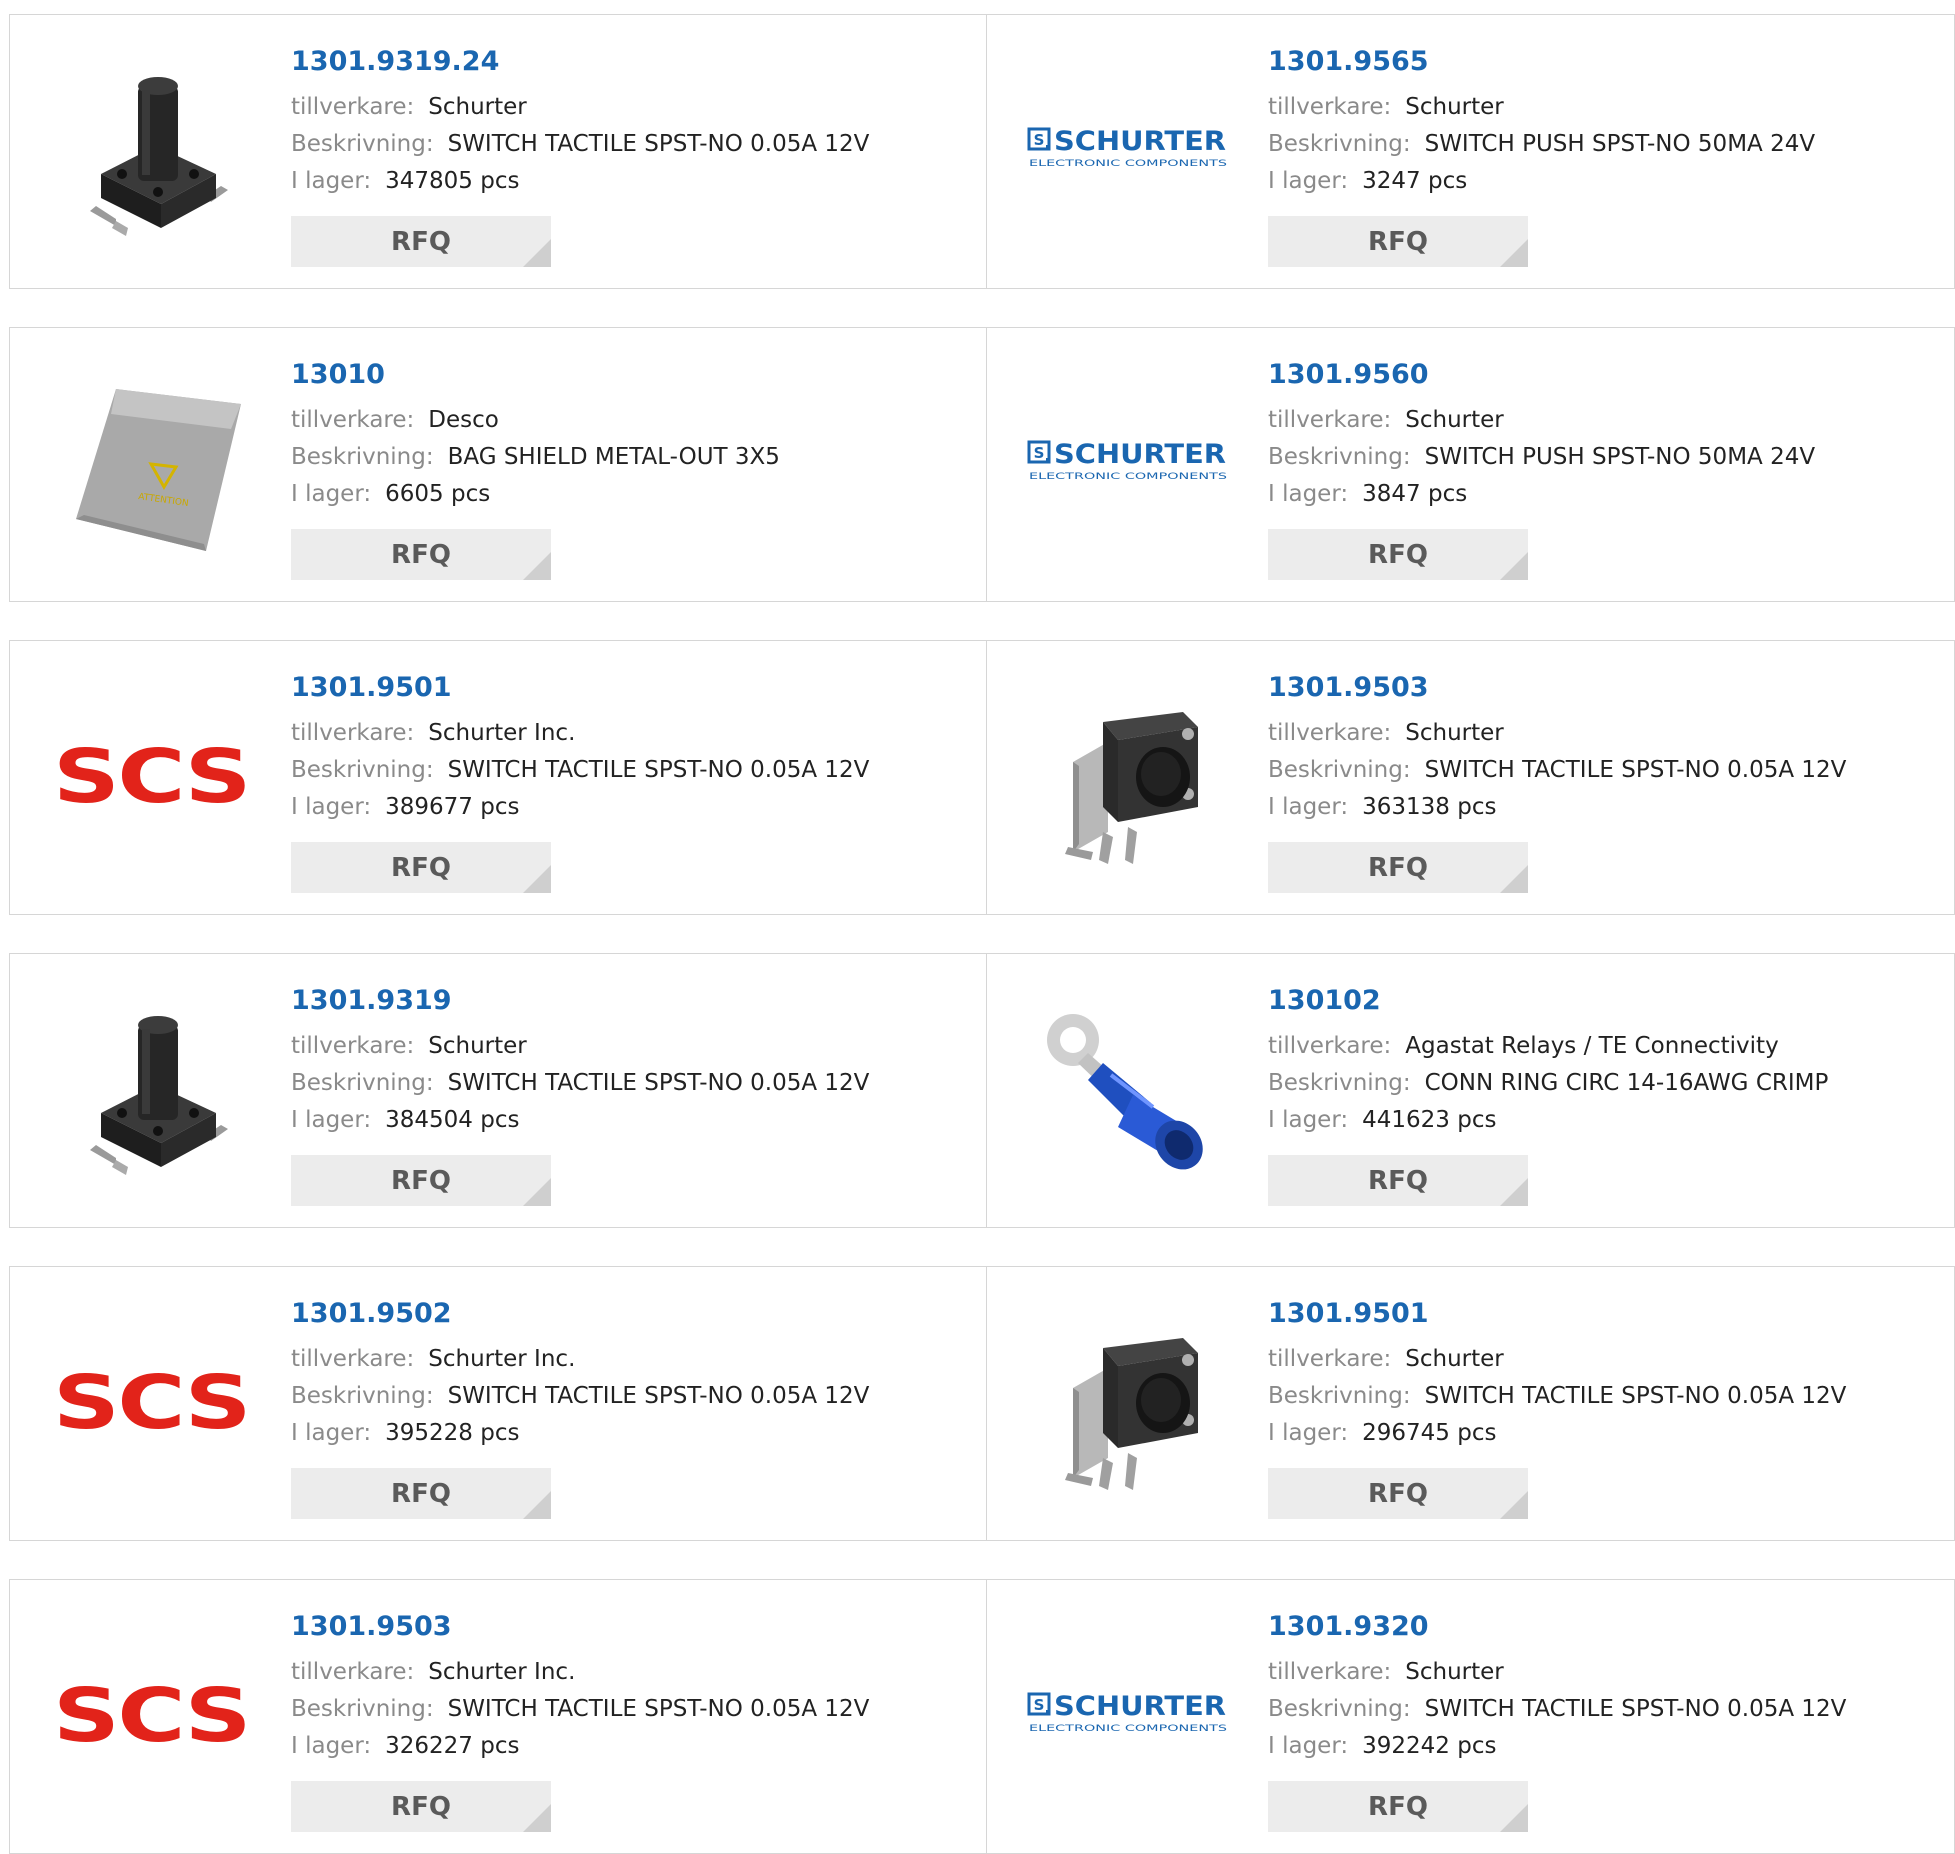 This screenshot has width=1955, height=1854. Describe the element at coordinates (452, 1120) in the screenshot. I see `stock-value: 384504 pcs` at that location.